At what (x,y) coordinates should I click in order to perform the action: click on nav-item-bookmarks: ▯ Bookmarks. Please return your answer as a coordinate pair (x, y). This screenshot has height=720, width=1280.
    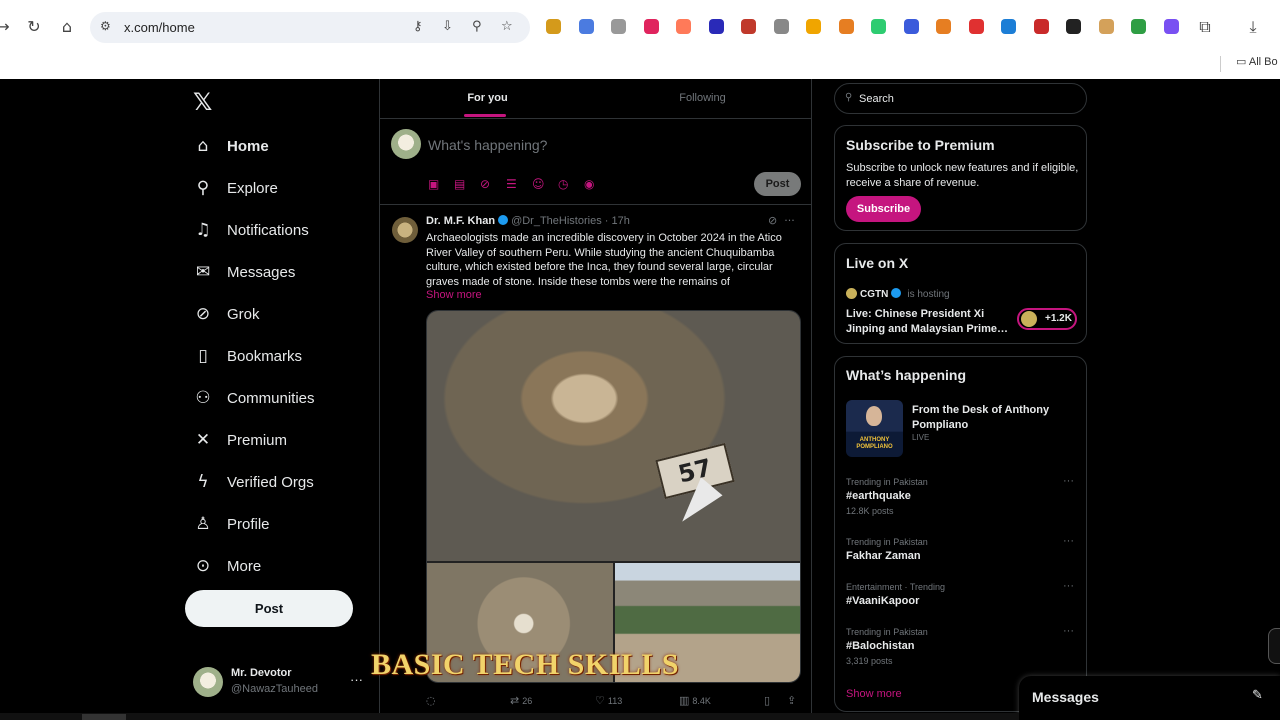
    Looking at the image, I should click on (247, 356).